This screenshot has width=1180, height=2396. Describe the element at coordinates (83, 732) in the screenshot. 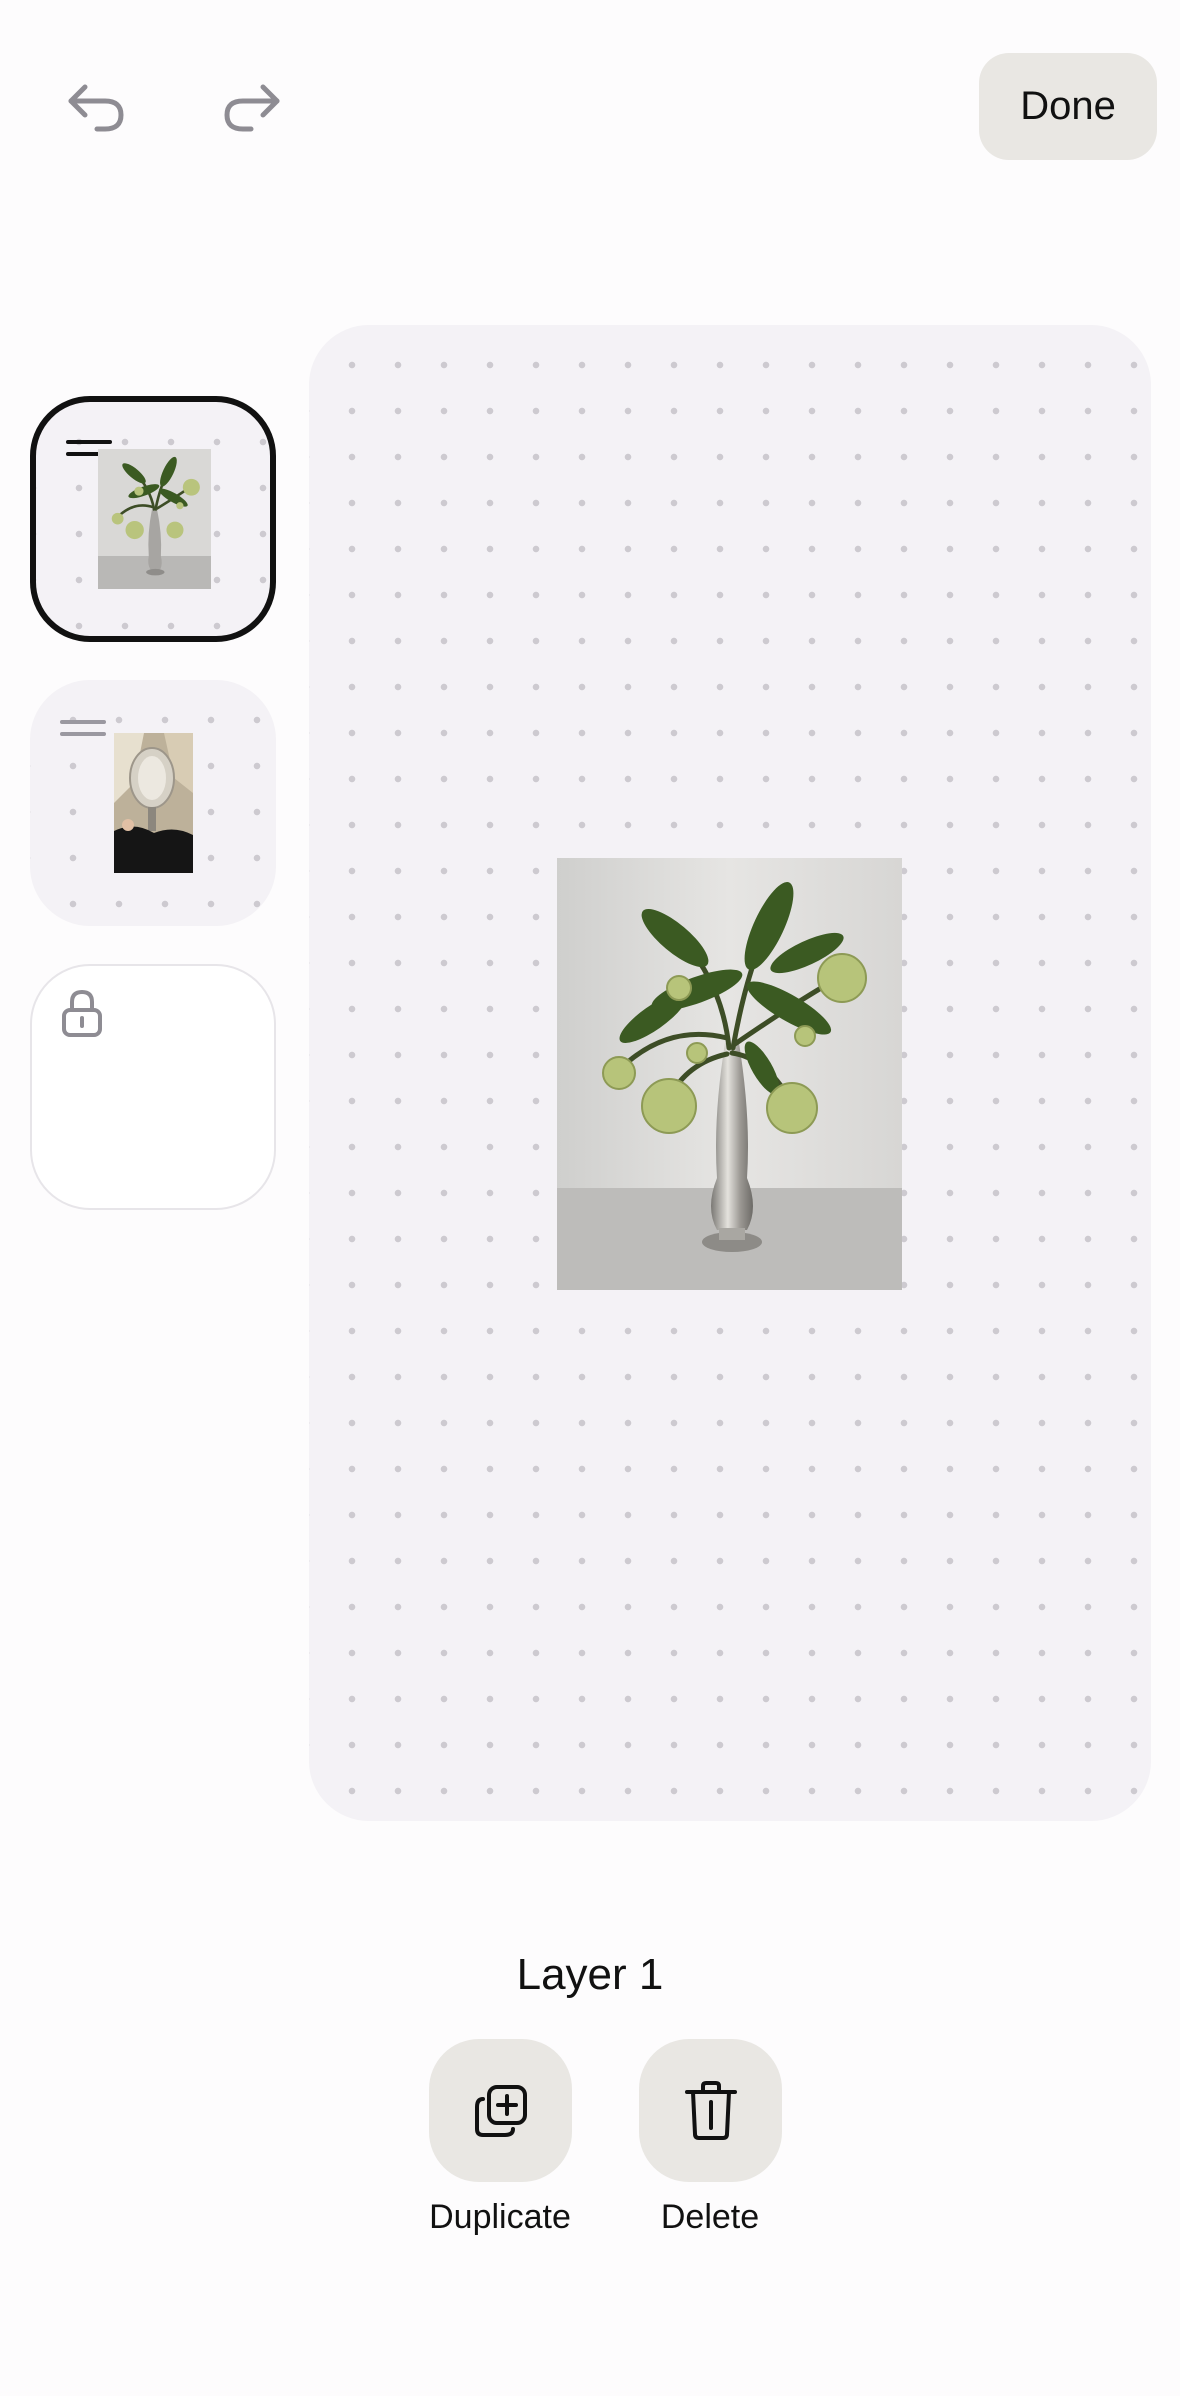

I see `drag-handle-icon` at that location.